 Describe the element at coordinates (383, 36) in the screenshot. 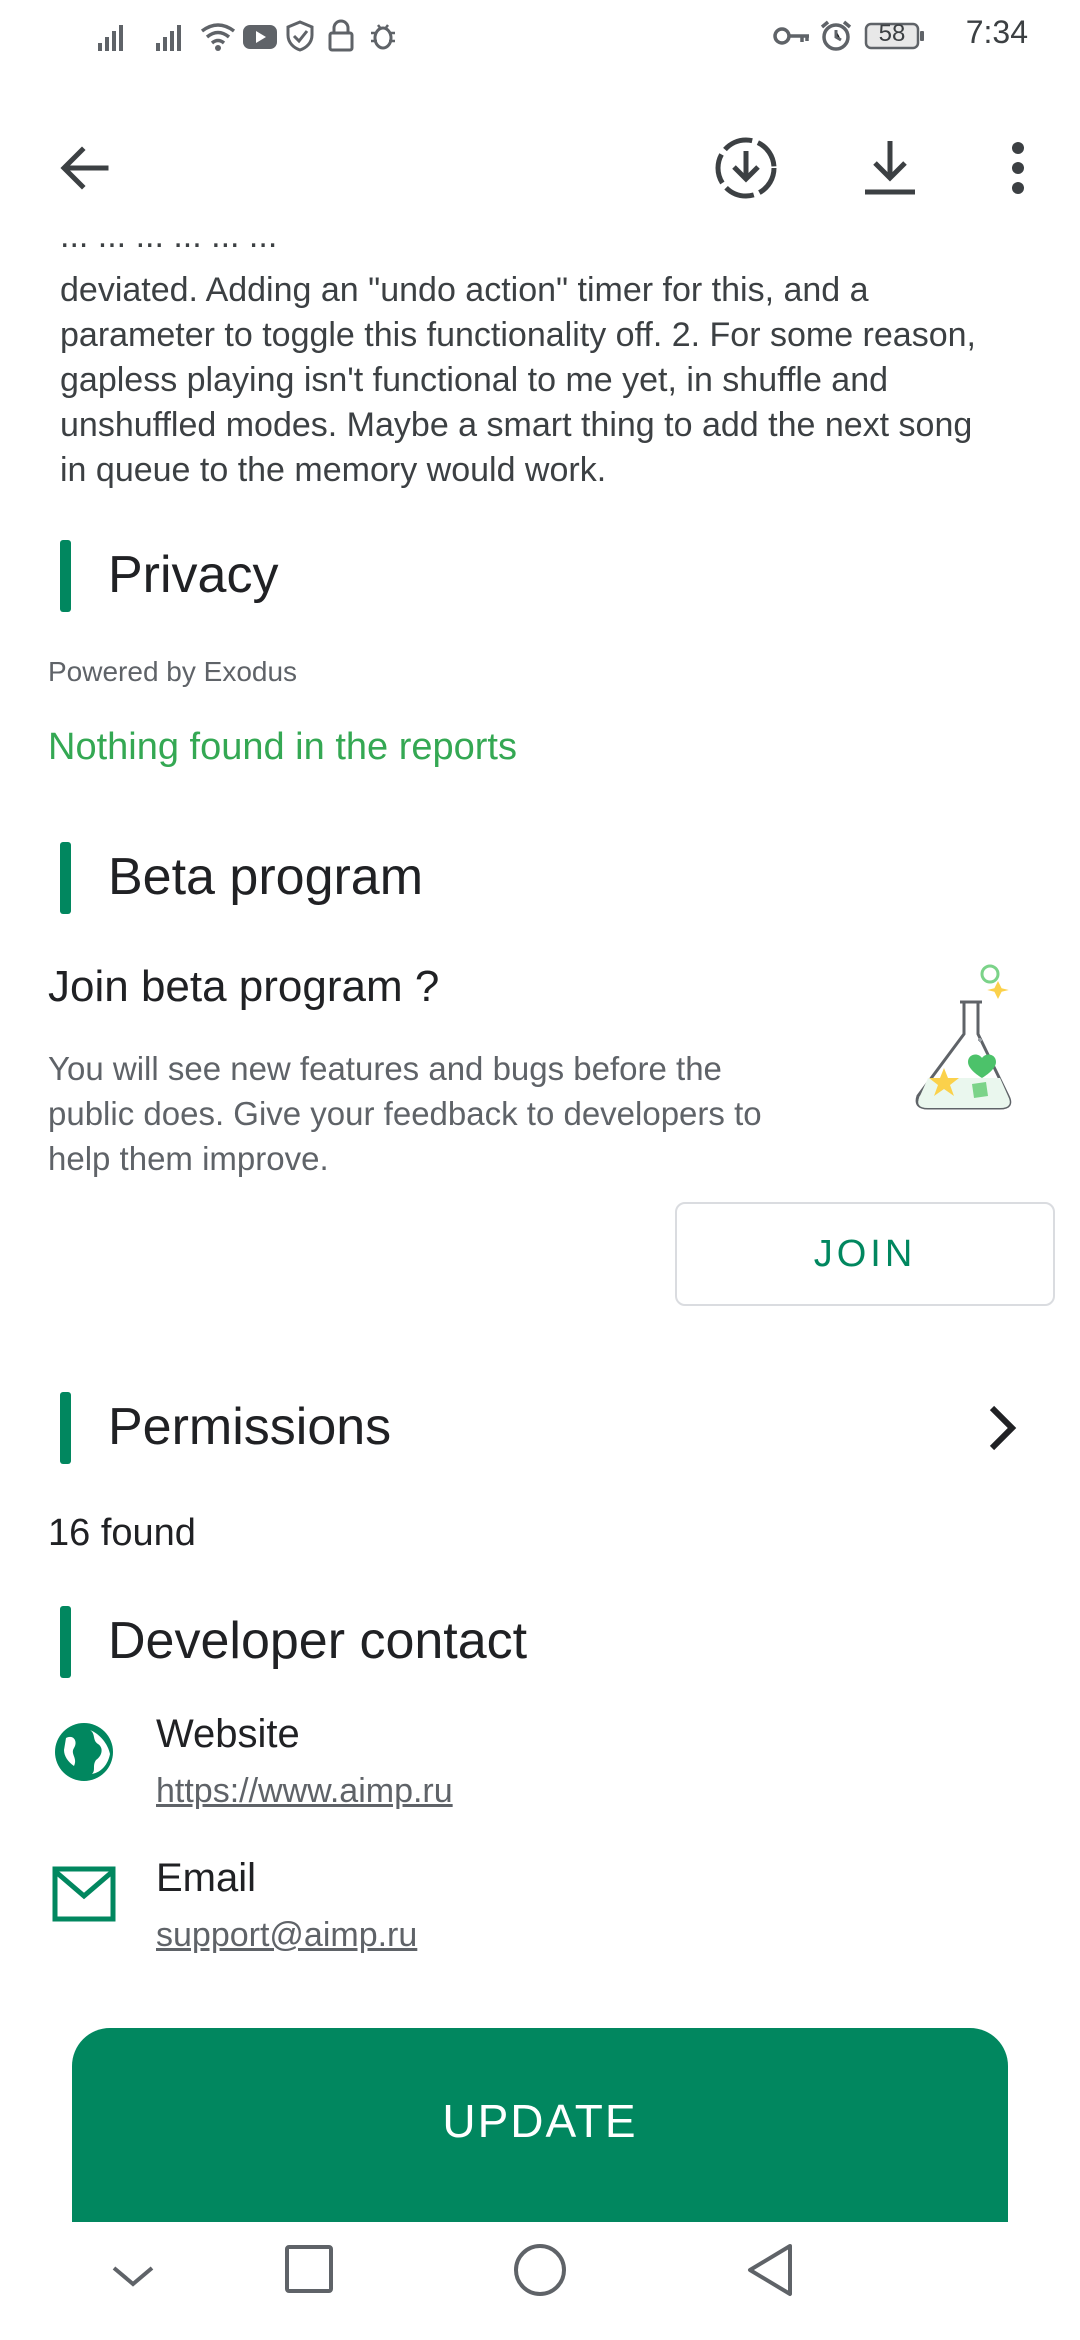

I see `bug-icon` at that location.